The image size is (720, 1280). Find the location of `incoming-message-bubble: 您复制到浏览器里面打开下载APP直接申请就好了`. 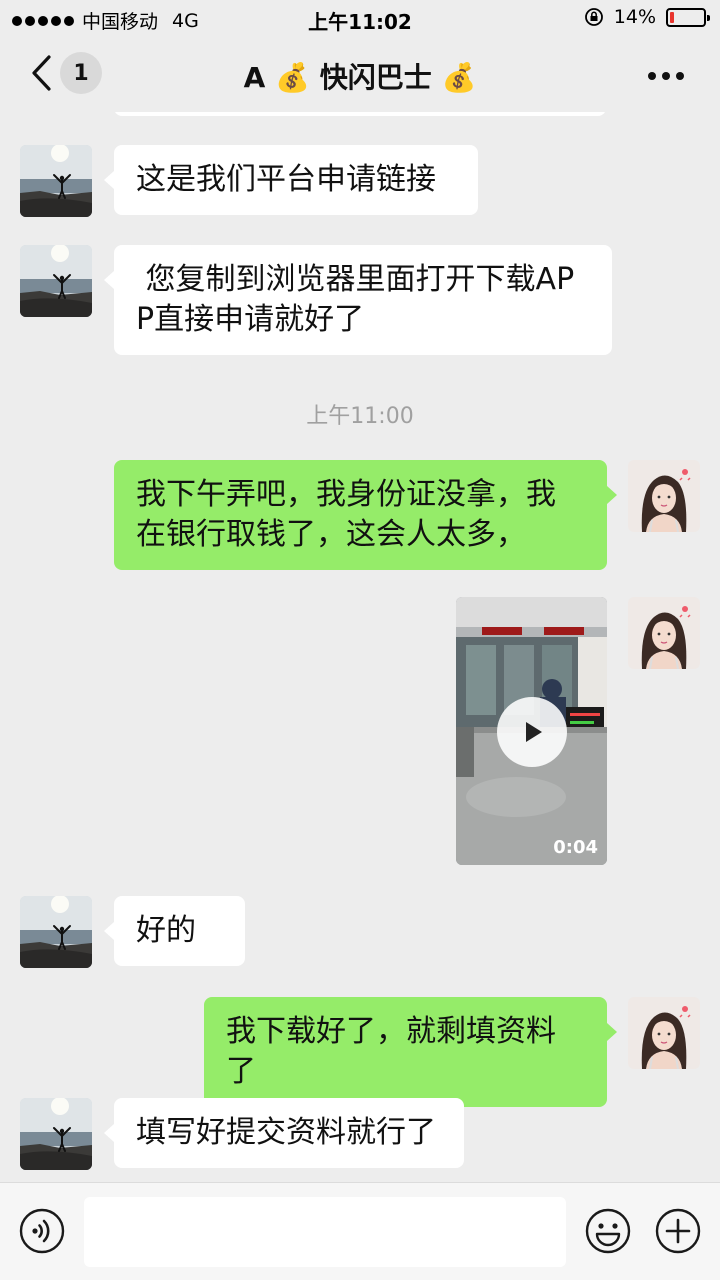

incoming-message-bubble: 您复制到浏览器里面打开下载APP直接申请就好了 is located at coordinates (358, 300).